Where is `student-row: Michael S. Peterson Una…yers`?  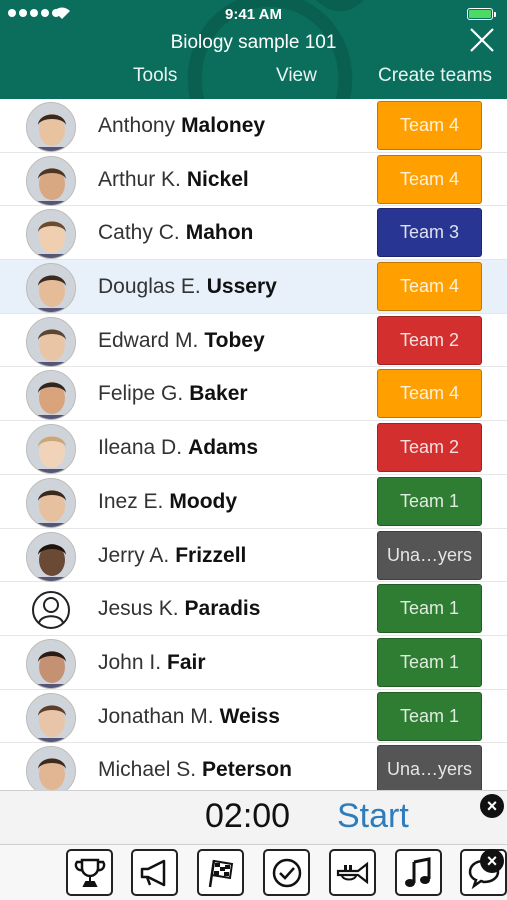 student-row: Michael S. Peterson Una…yers is located at coordinates (253, 766).